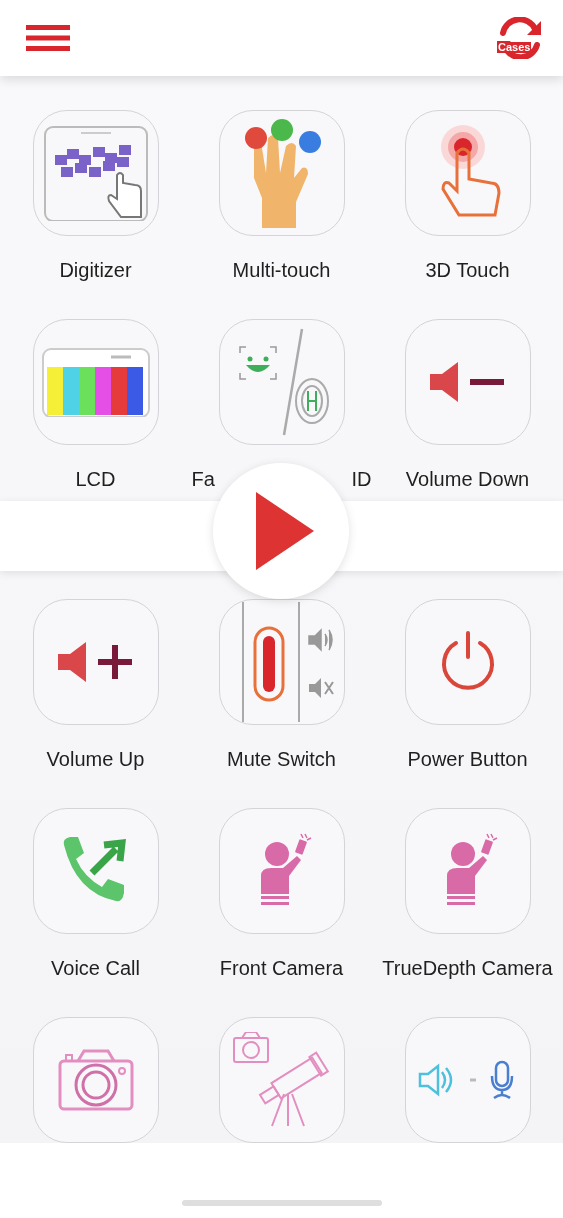 Image resolution: width=563 pixels, height=1218 pixels. What do you see at coordinates (95, 968) in the screenshot?
I see `tile-label: Voice Call` at bounding box center [95, 968].